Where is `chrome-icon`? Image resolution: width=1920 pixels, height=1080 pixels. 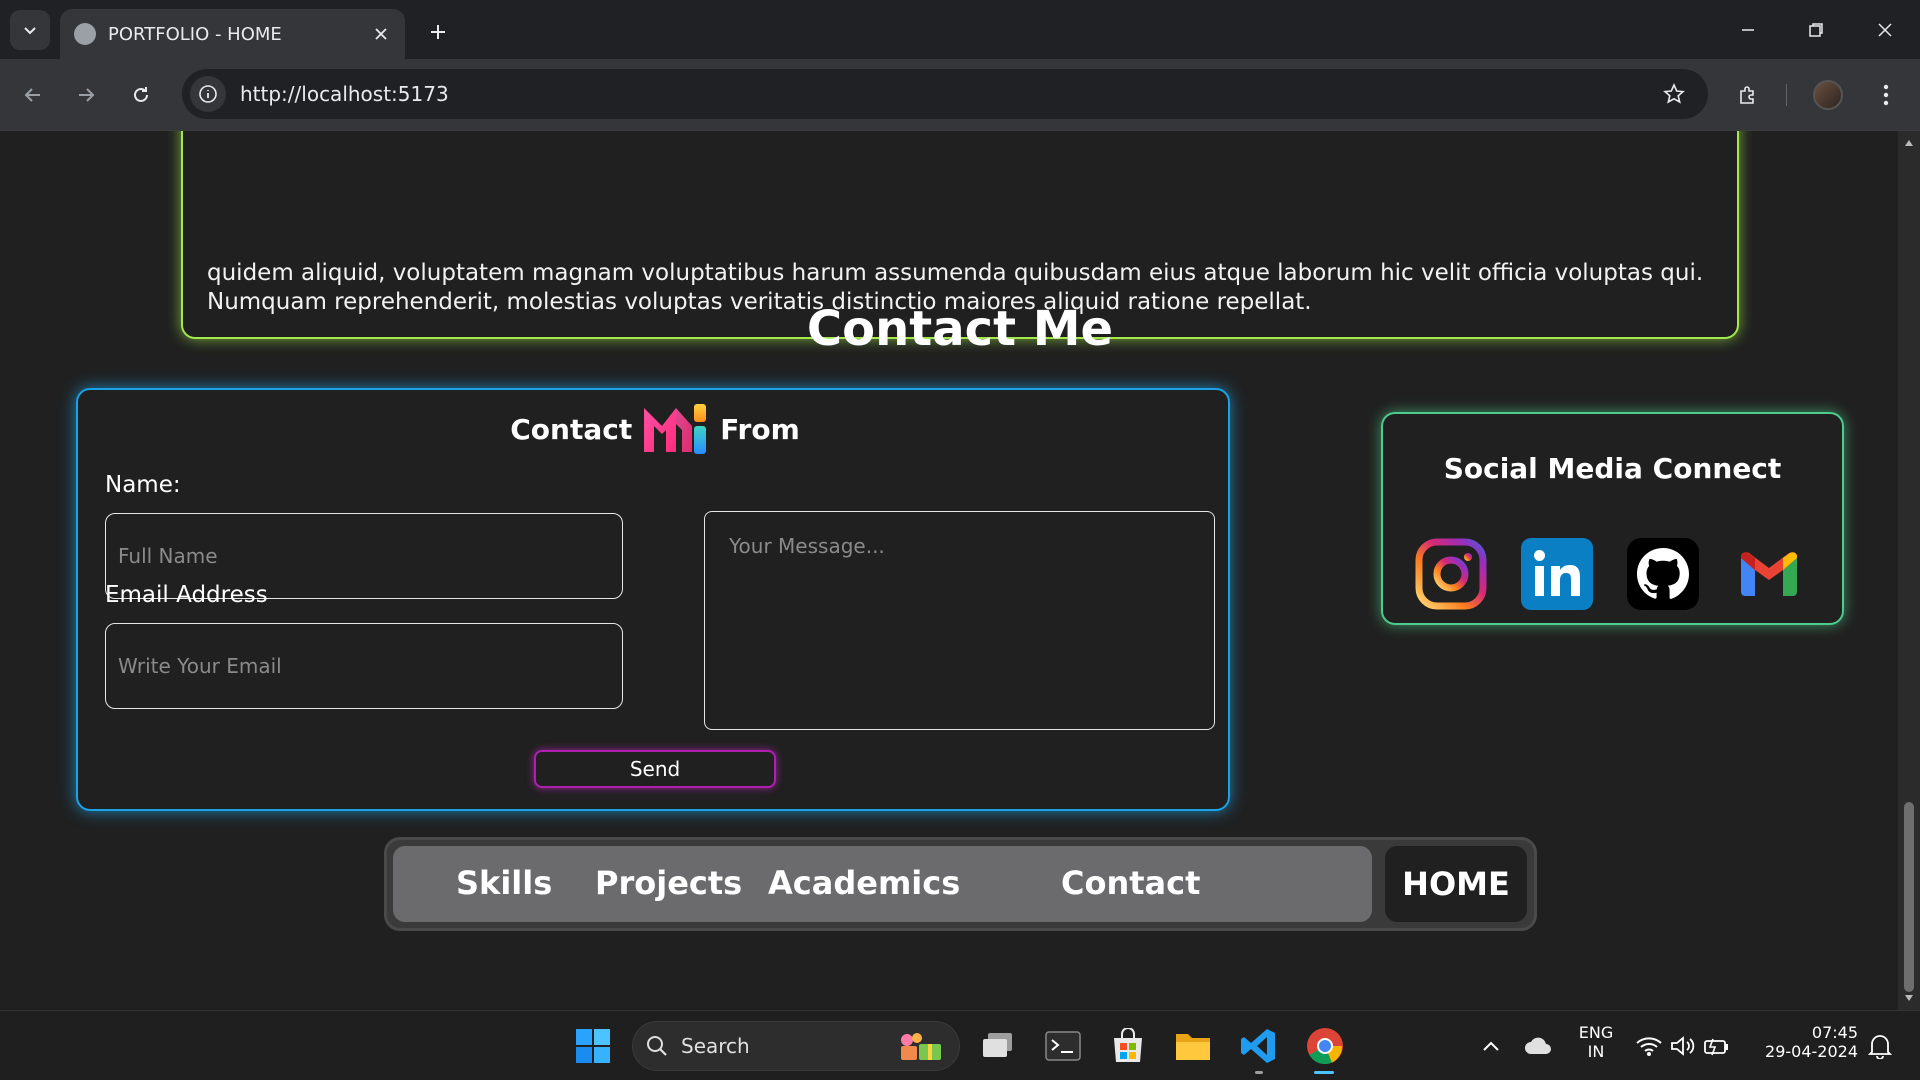 chrome-icon is located at coordinates (1325, 1046).